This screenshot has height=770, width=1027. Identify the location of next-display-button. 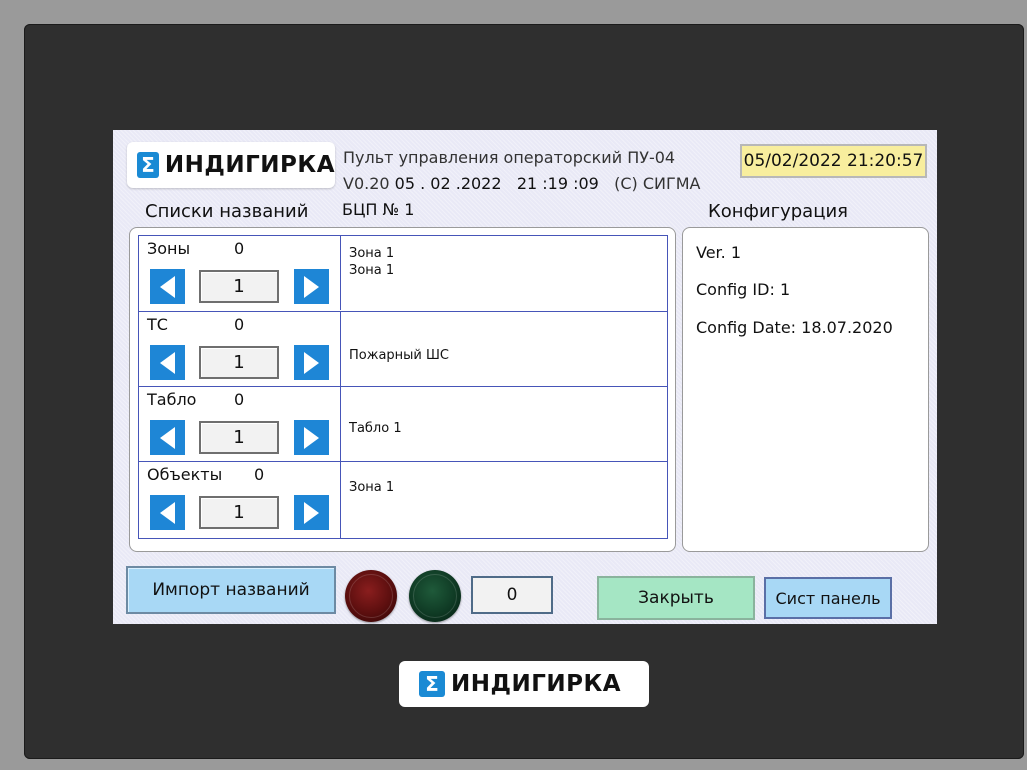
(311, 437).